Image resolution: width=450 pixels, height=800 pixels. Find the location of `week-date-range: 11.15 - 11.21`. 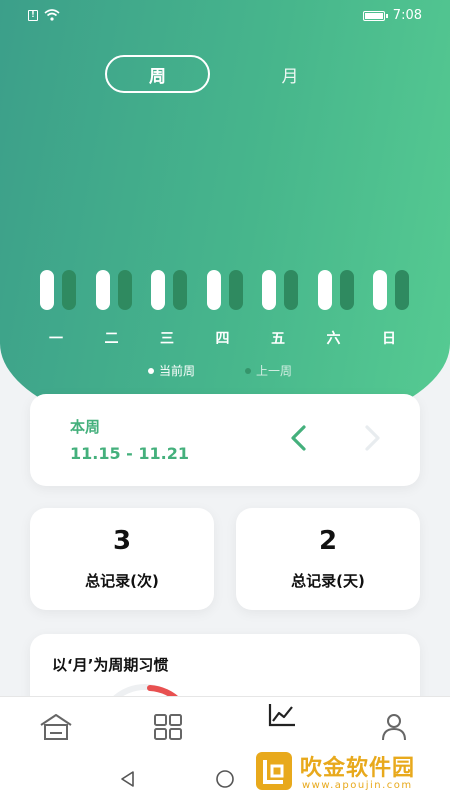

week-date-range: 11.15 - 11.21 is located at coordinates (129, 453).